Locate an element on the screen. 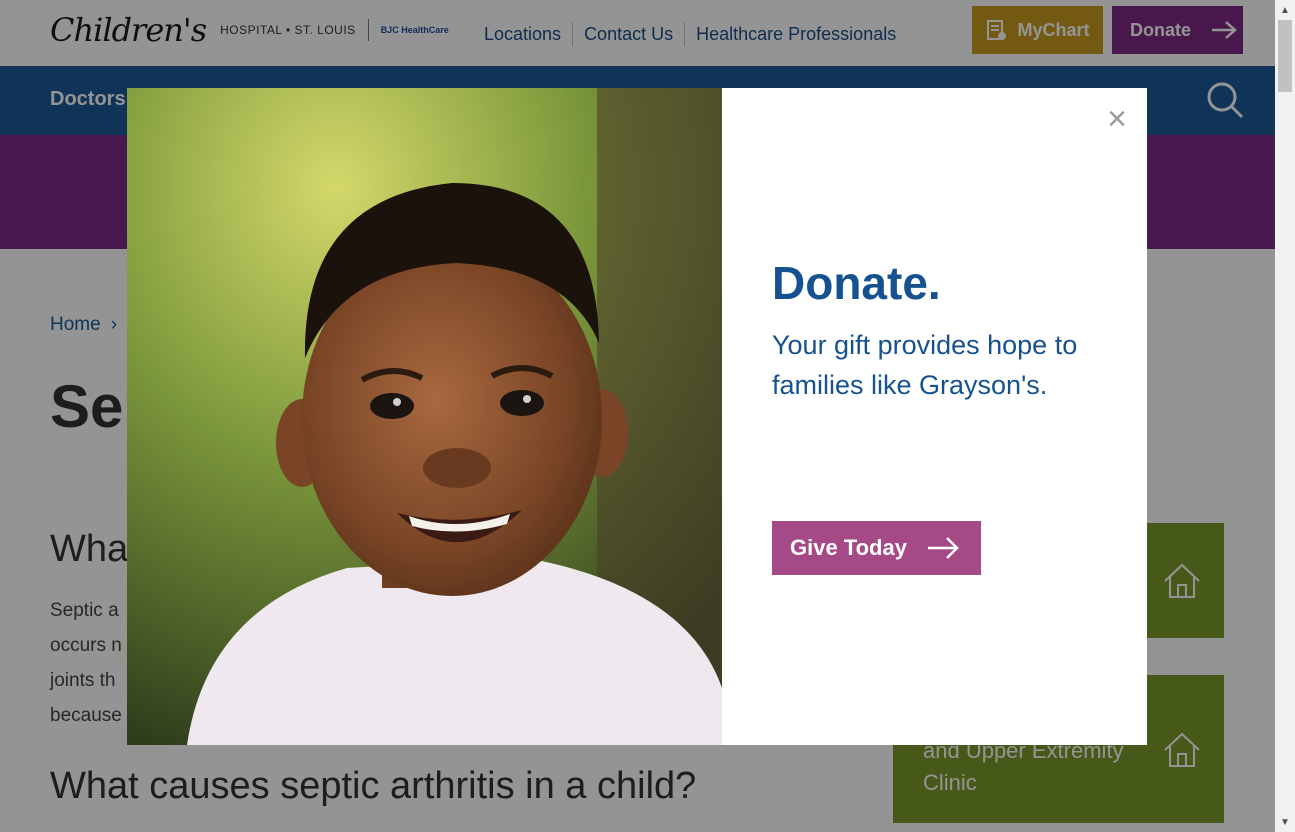 The width and height of the screenshot is (1295, 832). modal-title: Donate. is located at coordinates (856, 283).